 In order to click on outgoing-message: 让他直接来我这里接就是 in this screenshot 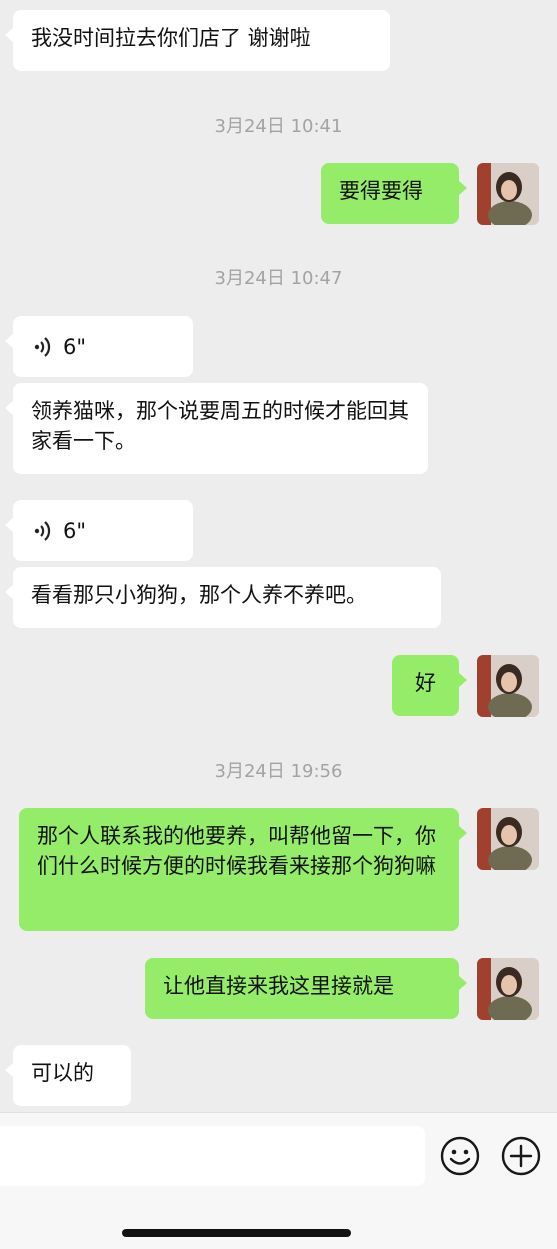, I will do `click(306, 988)`.